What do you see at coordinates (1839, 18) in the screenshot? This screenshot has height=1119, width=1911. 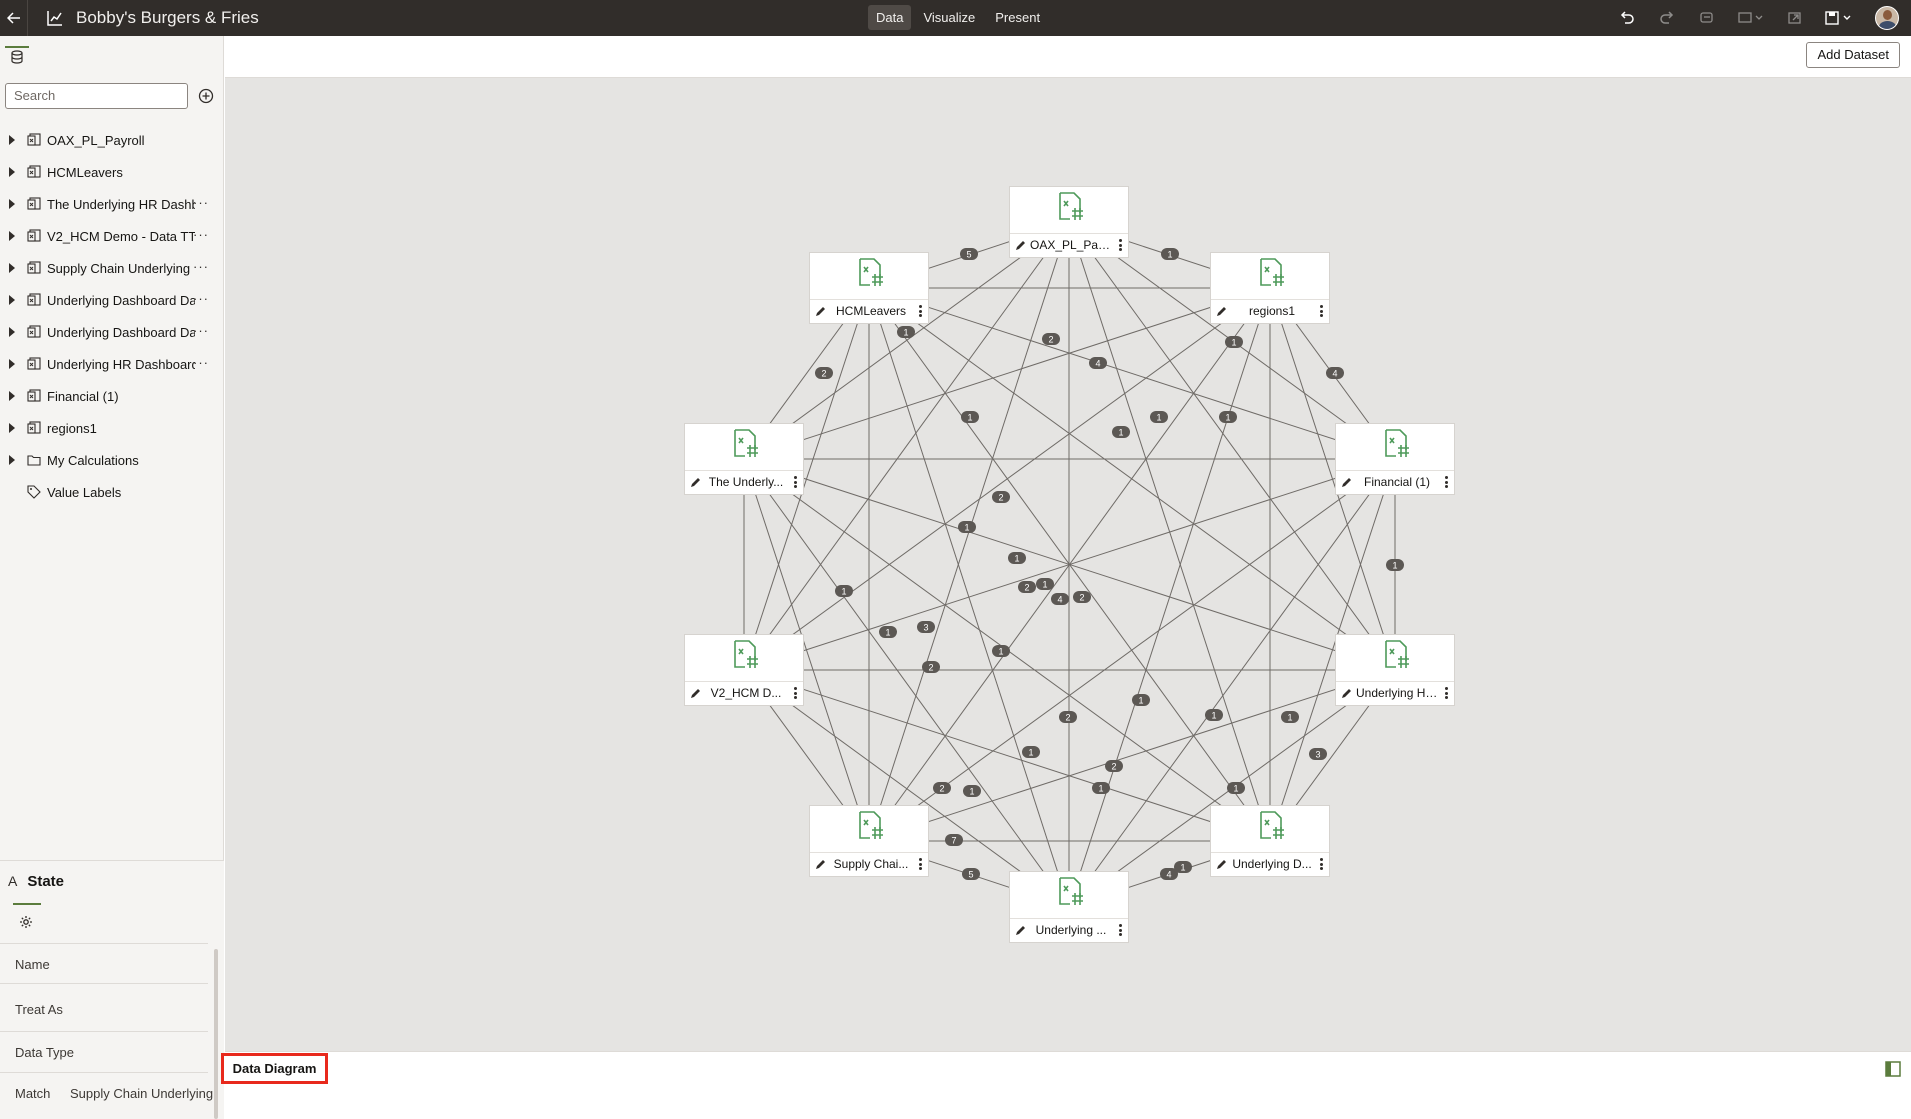 I see `save-button` at bounding box center [1839, 18].